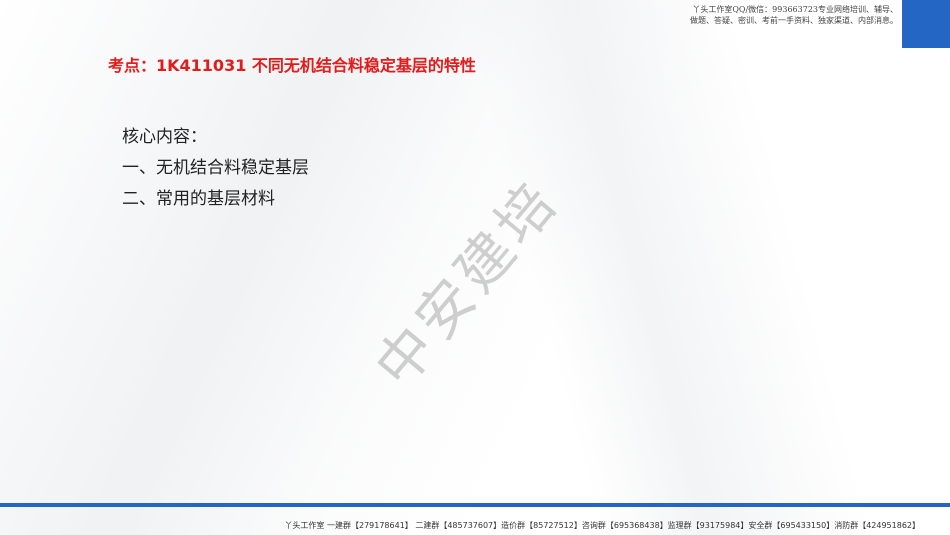 This screenshot has width=950, height=535. Describe the element at coordinates (164, 137) in the screenshot. I see `content-heading: 核心内容：` at that location.